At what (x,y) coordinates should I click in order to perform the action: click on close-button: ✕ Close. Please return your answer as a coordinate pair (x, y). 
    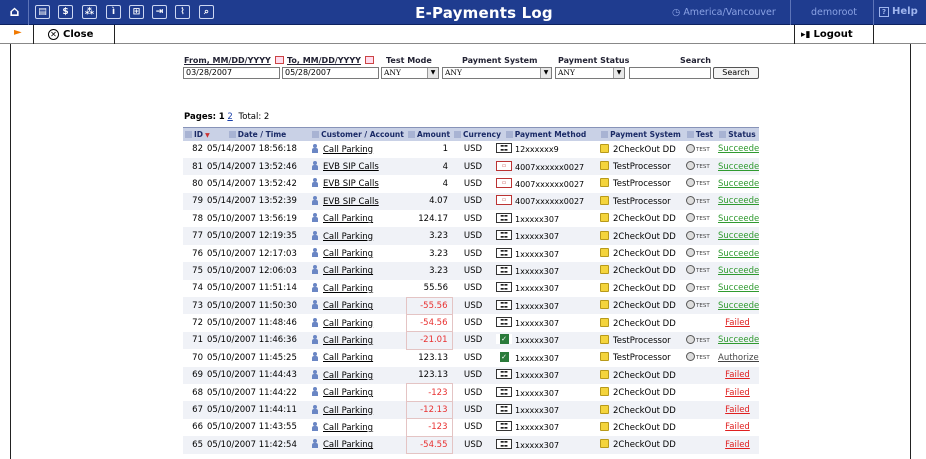
    Looking at the image, I should click on (70, 34).